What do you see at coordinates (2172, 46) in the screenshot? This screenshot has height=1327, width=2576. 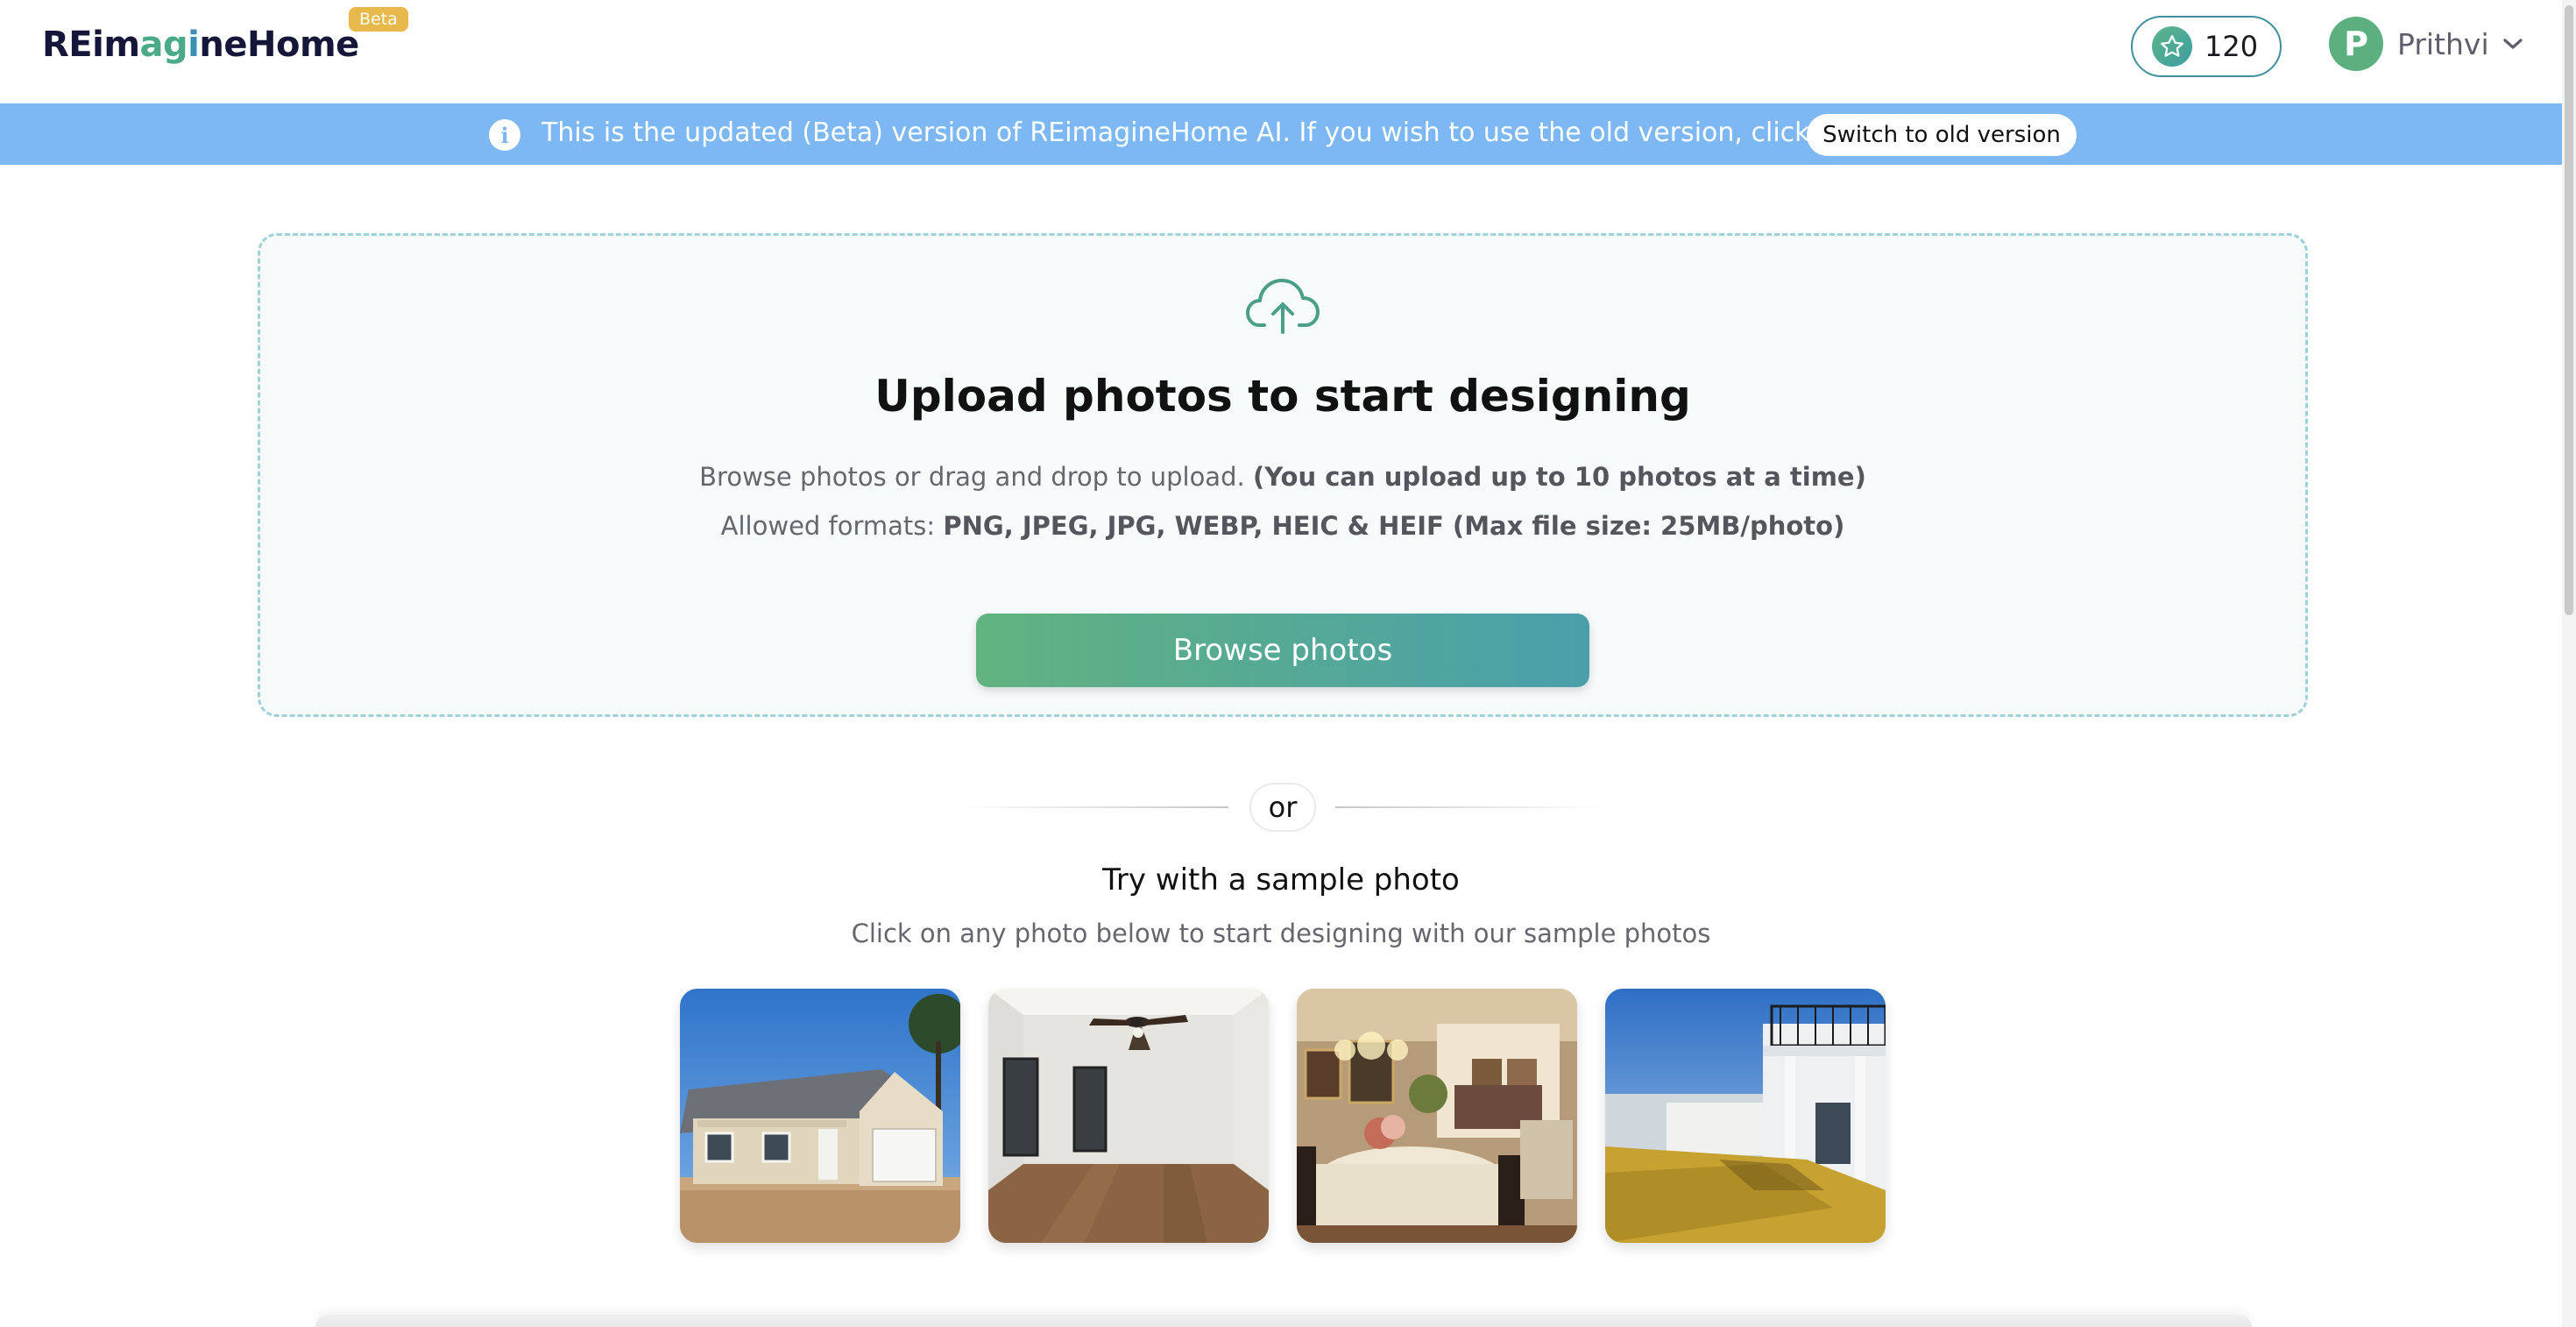 I see `star-icon` at bounding box center [2172, 46].